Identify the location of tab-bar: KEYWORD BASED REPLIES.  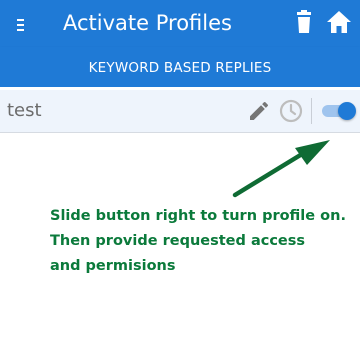
(180, 68).